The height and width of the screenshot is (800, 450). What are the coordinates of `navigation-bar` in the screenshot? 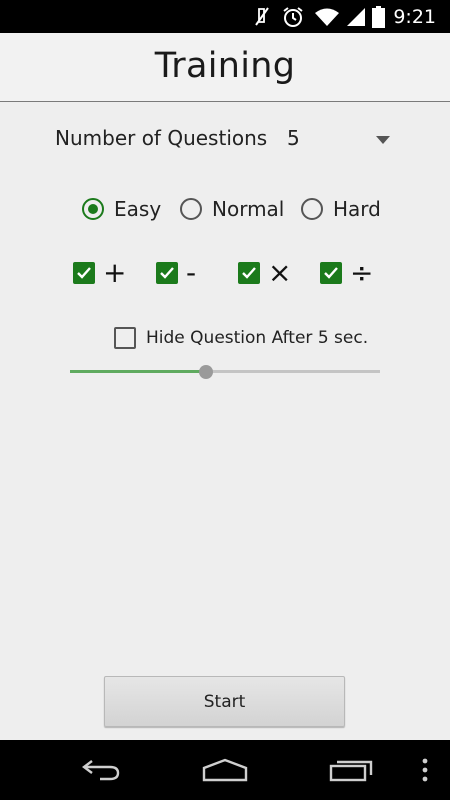 It's located at (225, 770).